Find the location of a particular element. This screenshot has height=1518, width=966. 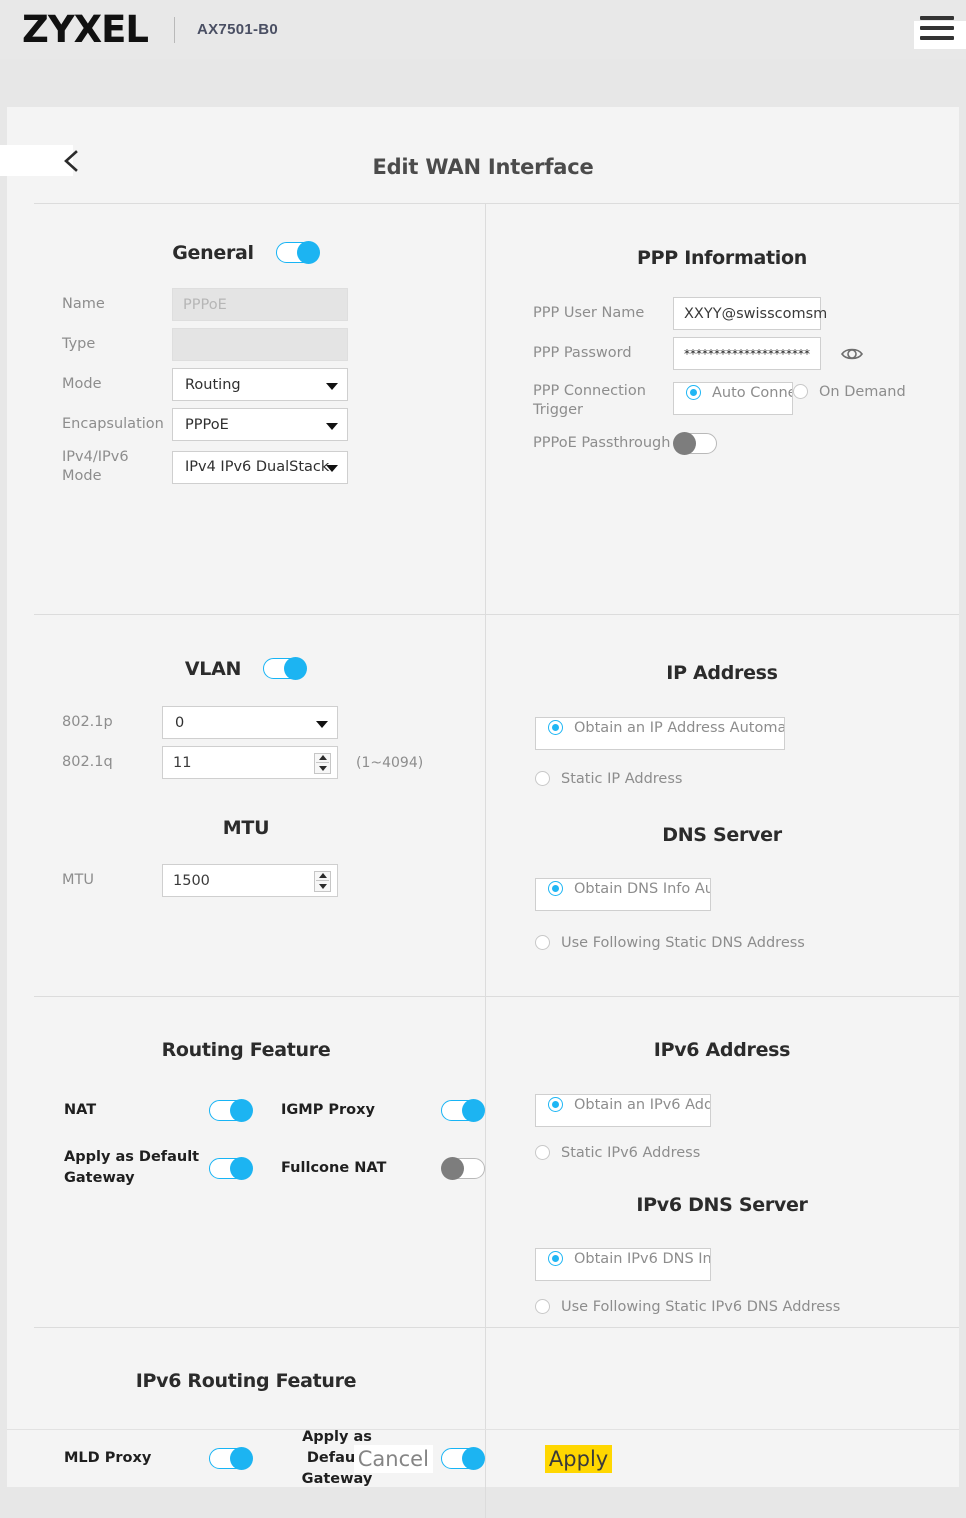

ipmode-select: IPv4 IPv6 DualStack is located at coordinates (260, 467).